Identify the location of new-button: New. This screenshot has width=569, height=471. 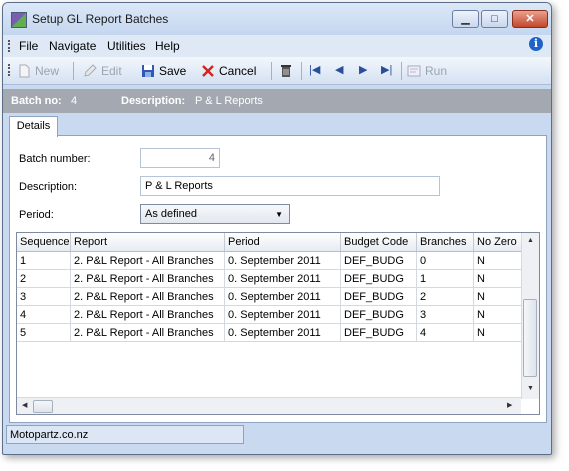
(38, 70).